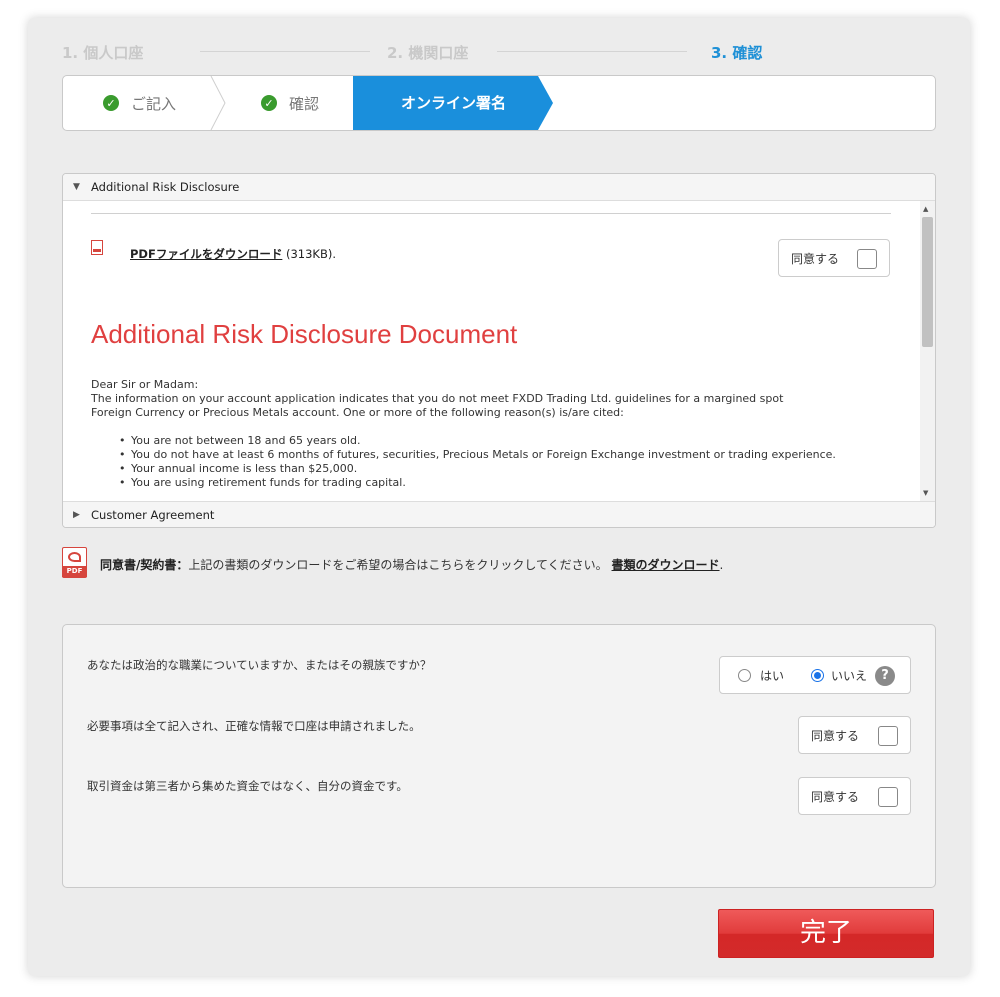 This screenshot has width=1000, height=997. I want to click on agree-accurate-info: 同意する, so click(854, 735).